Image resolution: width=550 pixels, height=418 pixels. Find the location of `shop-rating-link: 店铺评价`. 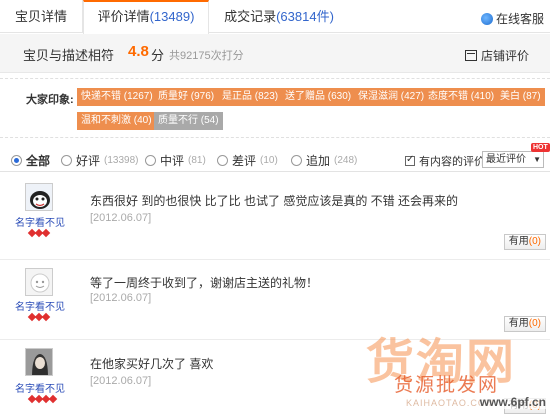

shop-rating-link: 店铺评价 is located at coordinates (496, 55).